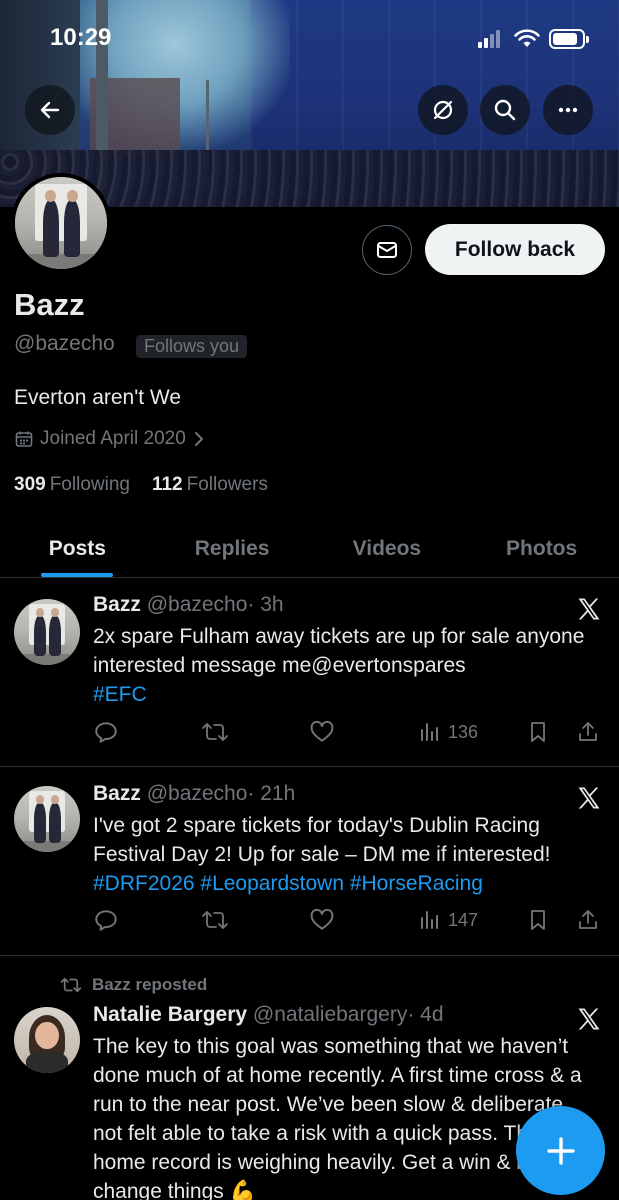 The width and height of the screenshot is (619, 1200). What do you see at coordinates (120, 694) in the screenshot?
I see `post-hashtags: #EFC` at bounding box center [120, 694].